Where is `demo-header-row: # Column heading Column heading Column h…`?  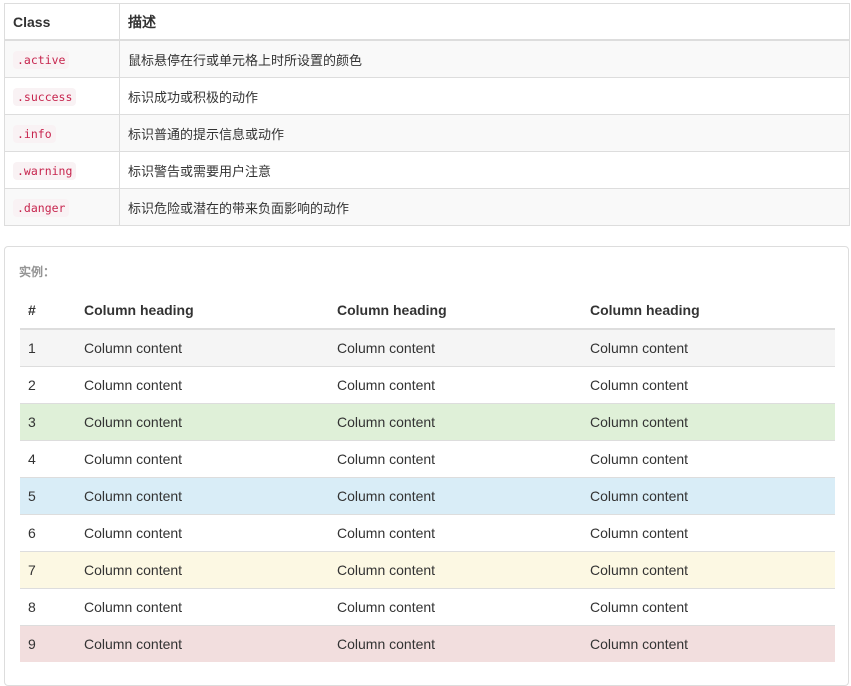
demo-header-row: # Column heading Column heading Column h… is located at coordinates (427, 311).